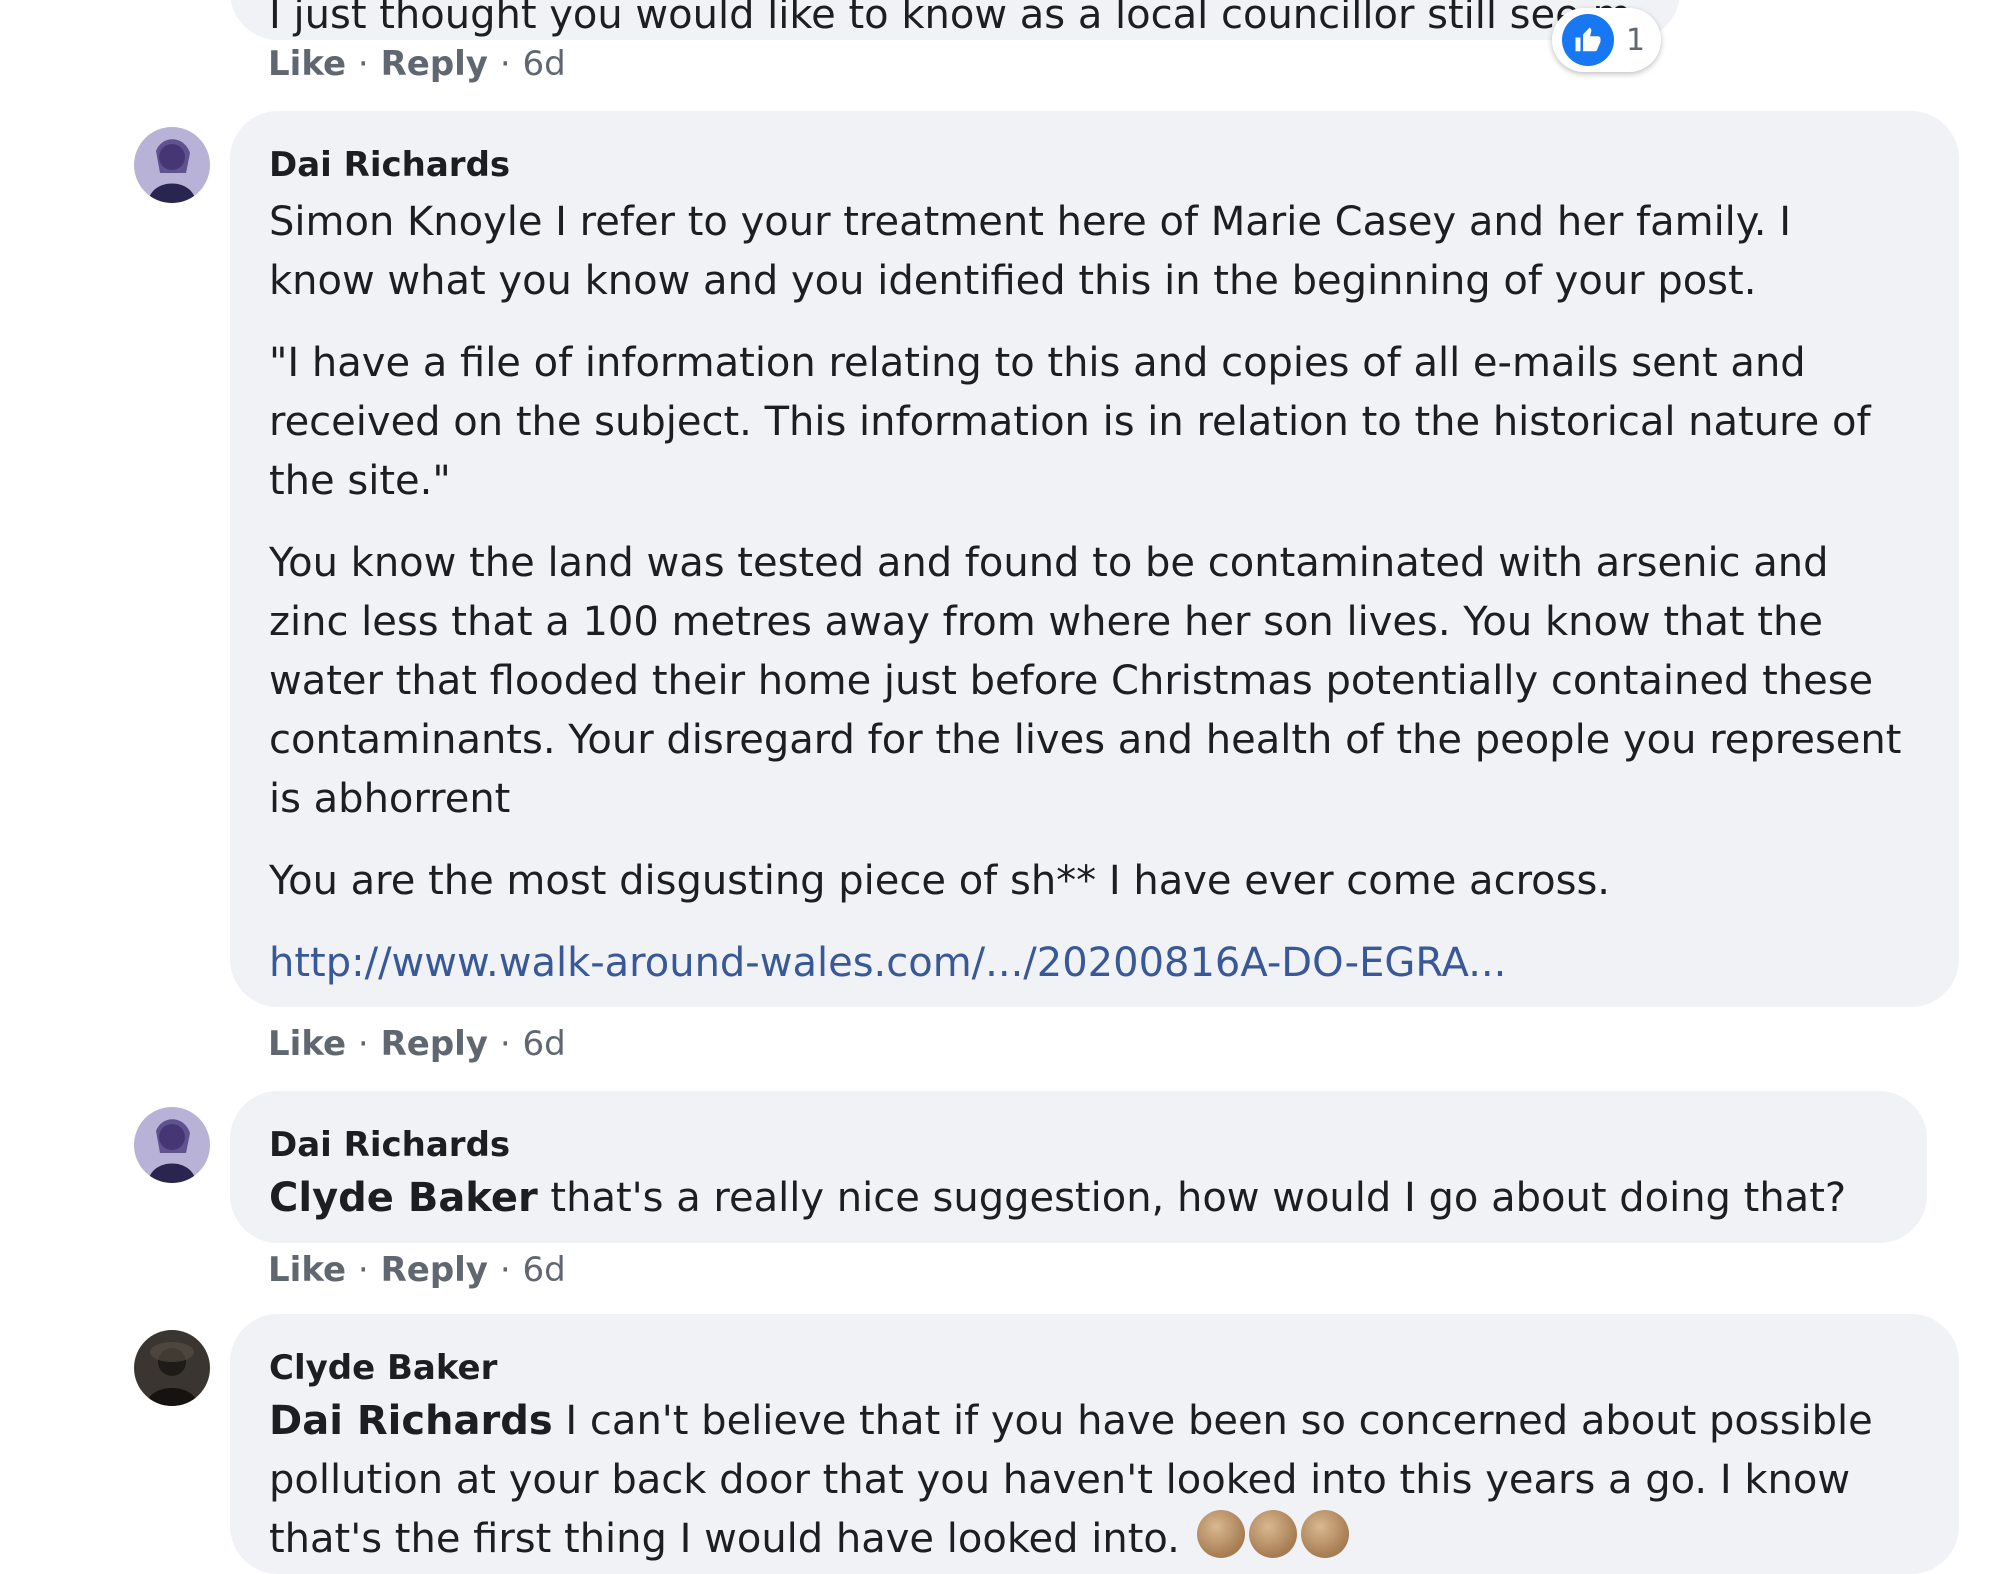 The height and width of the screenshot is (1574, 2000). Describe the element at coordinates (411, 1421) in the screenshot. I see `mention-link: Dai Richards` at that location.